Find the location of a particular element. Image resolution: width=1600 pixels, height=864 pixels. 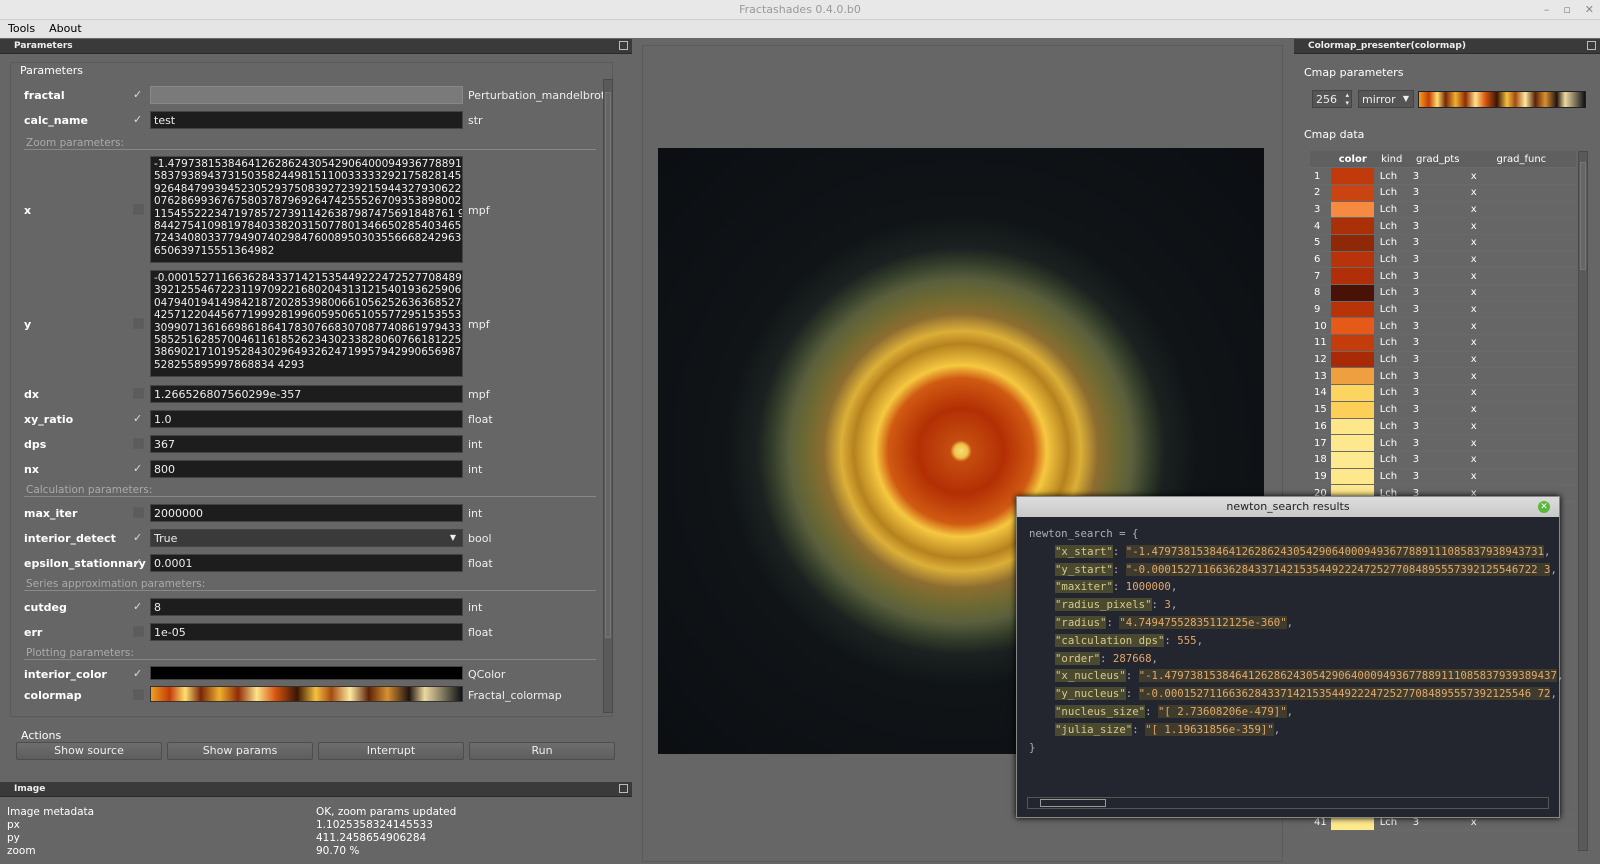

table-row: 7 Lch 3 x is located at coordinates (1443, 276).